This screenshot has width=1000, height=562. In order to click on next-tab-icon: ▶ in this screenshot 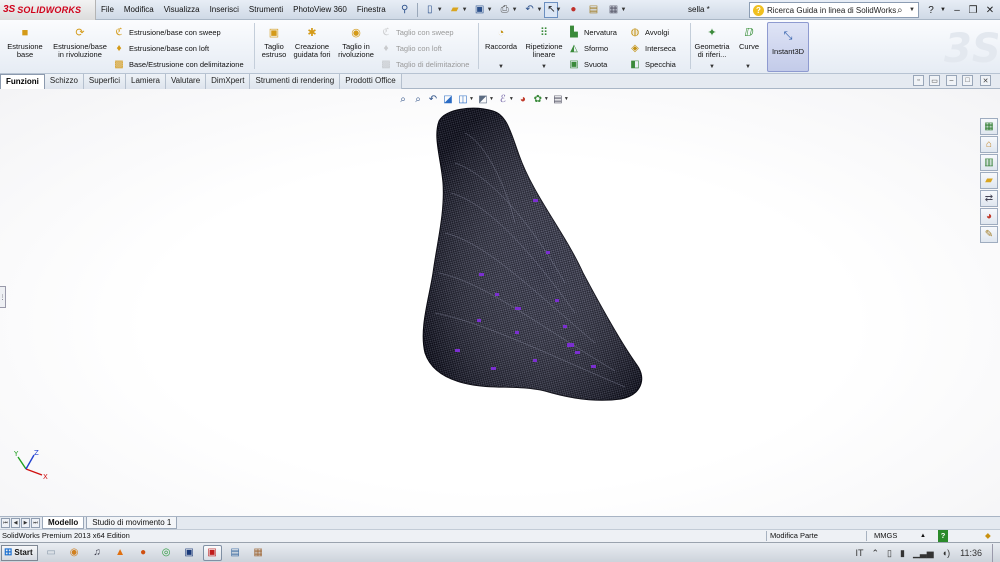, I will do `click(25, 523)`.